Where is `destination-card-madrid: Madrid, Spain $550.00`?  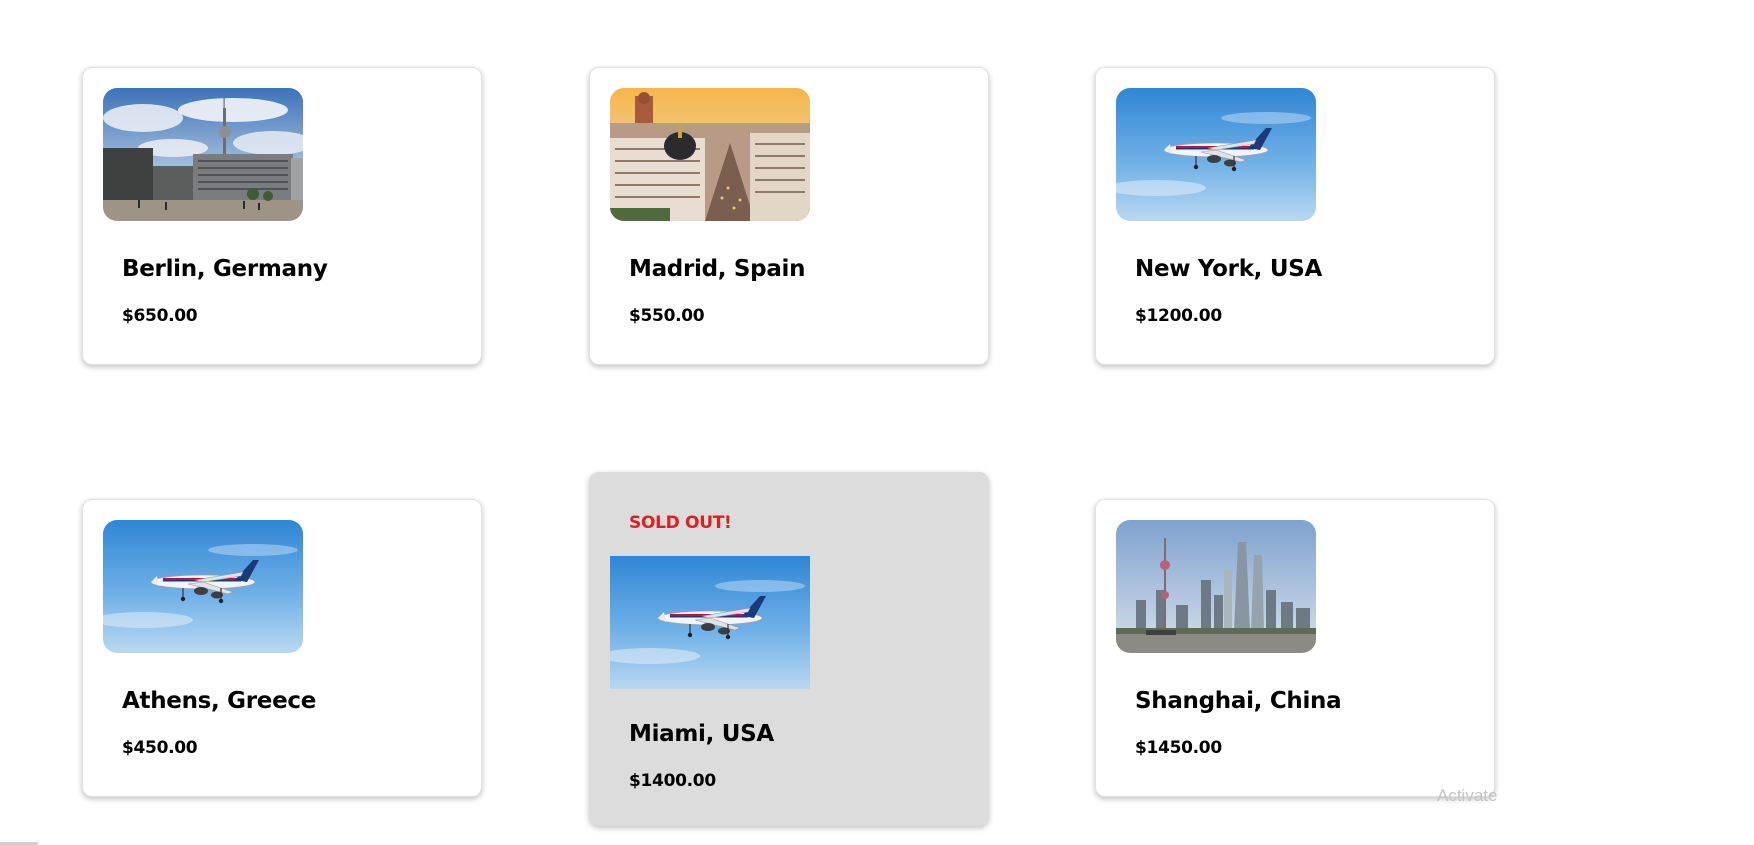 destination-card-madrid: Madrid, Spain $550.00 is located at coordinates (789, 216).